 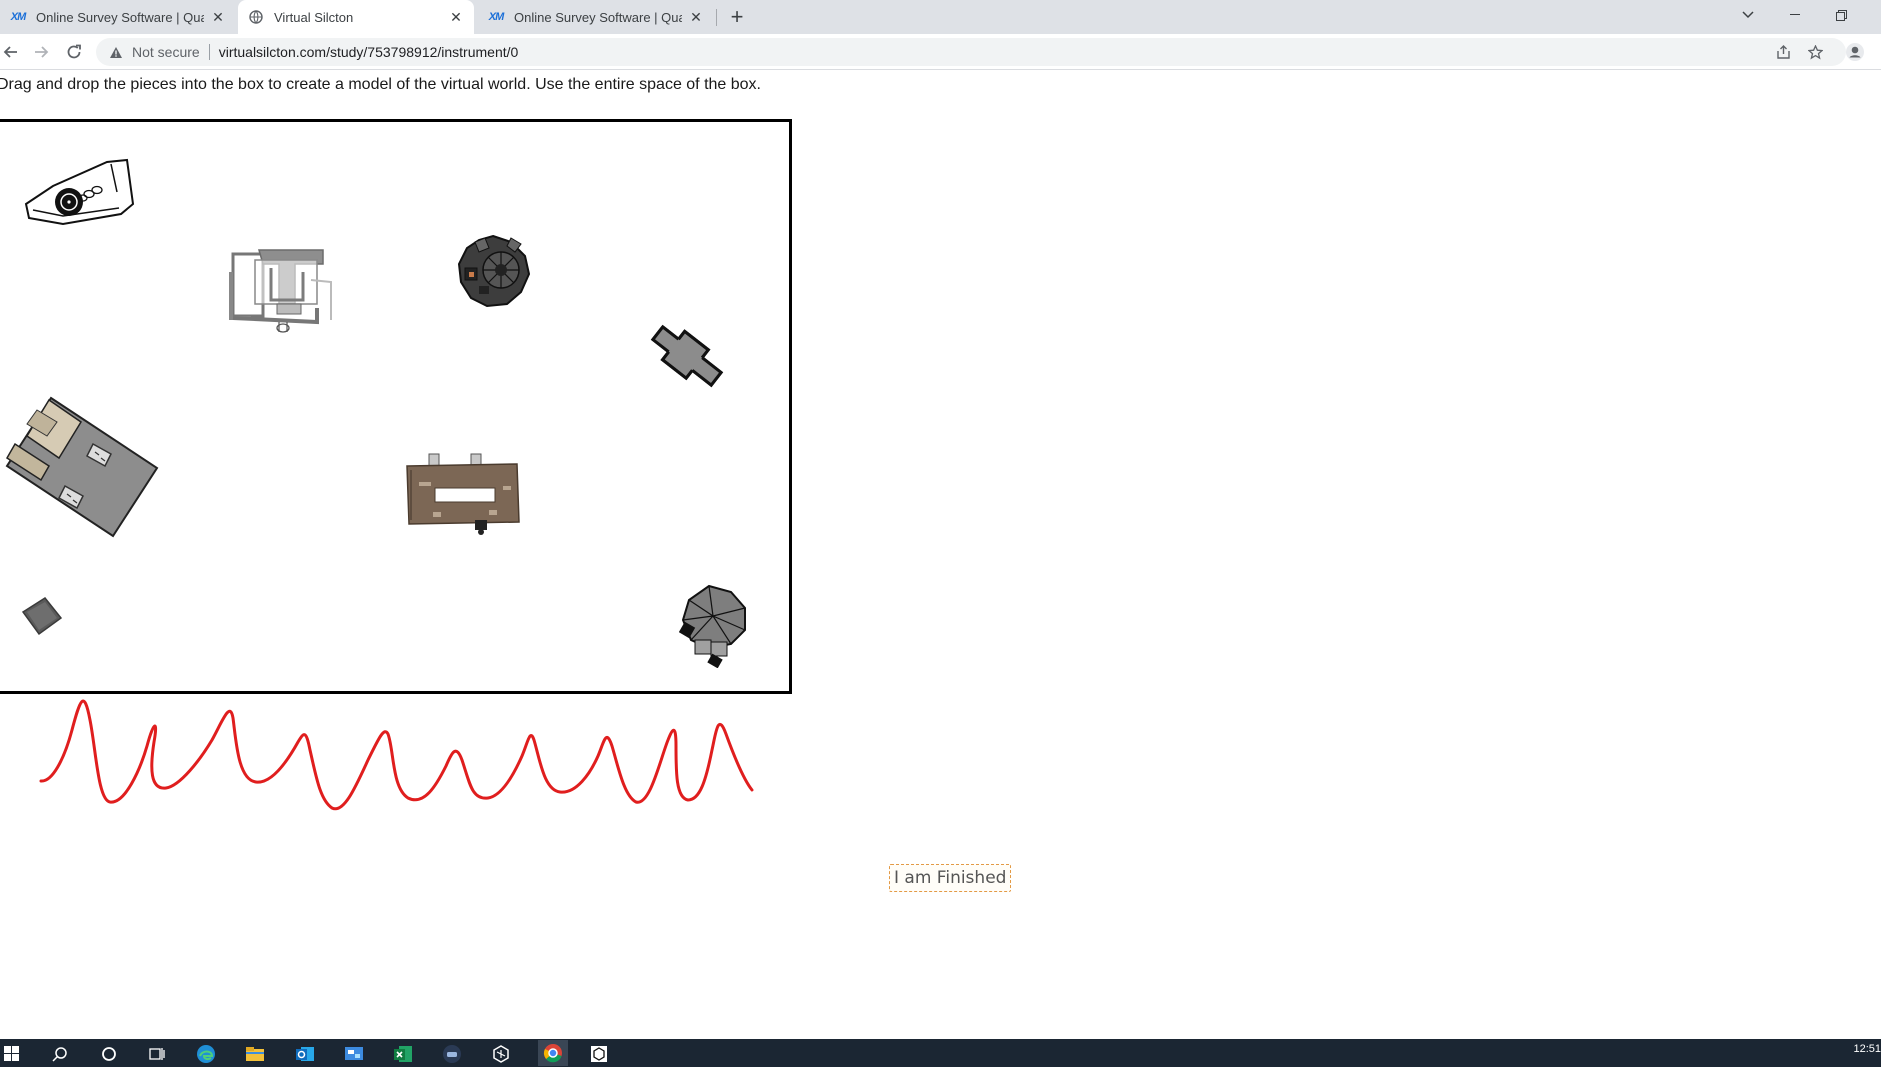 What do you see at coordinates (255, 1054) in the screenshot?
I see `file-explorer-icon` at bounding box center [255, 1054].